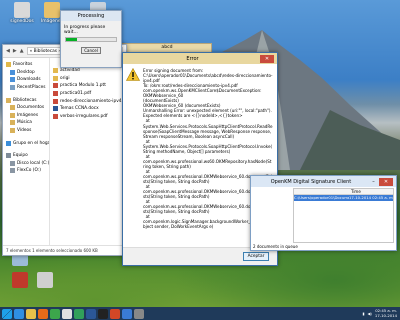  Describe the element at coordinates (19, 313) in the screenshot. I see `ie-icon` at that location.